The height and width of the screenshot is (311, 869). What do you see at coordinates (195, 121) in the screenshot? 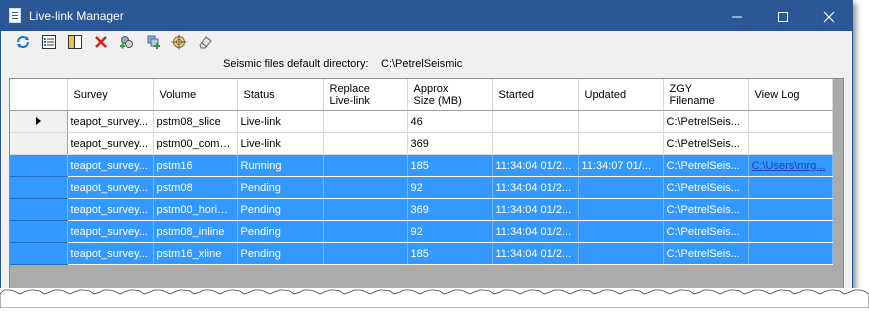
I see `cell-volume: pstm08_slice` at bounding box center [195, 121].